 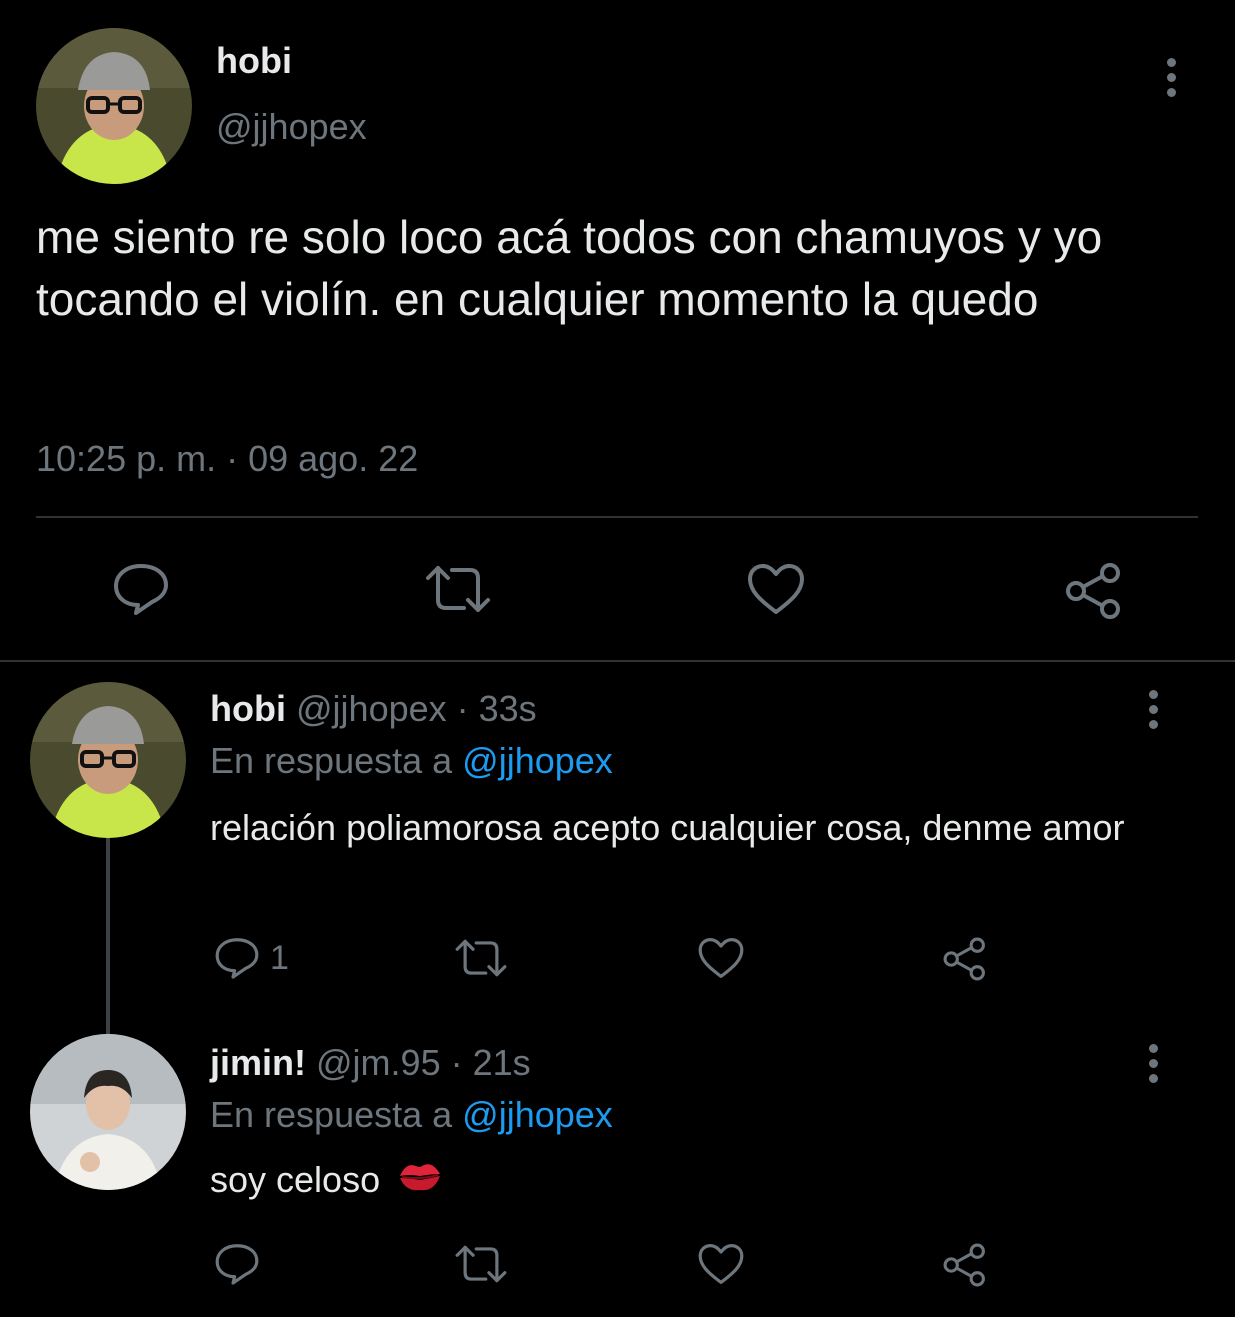 What do you see at coordinates (416, 708) in the screenshot?
I see `reply-handle-time: @jjhopex · 33s` at bounding box center [416, 708].